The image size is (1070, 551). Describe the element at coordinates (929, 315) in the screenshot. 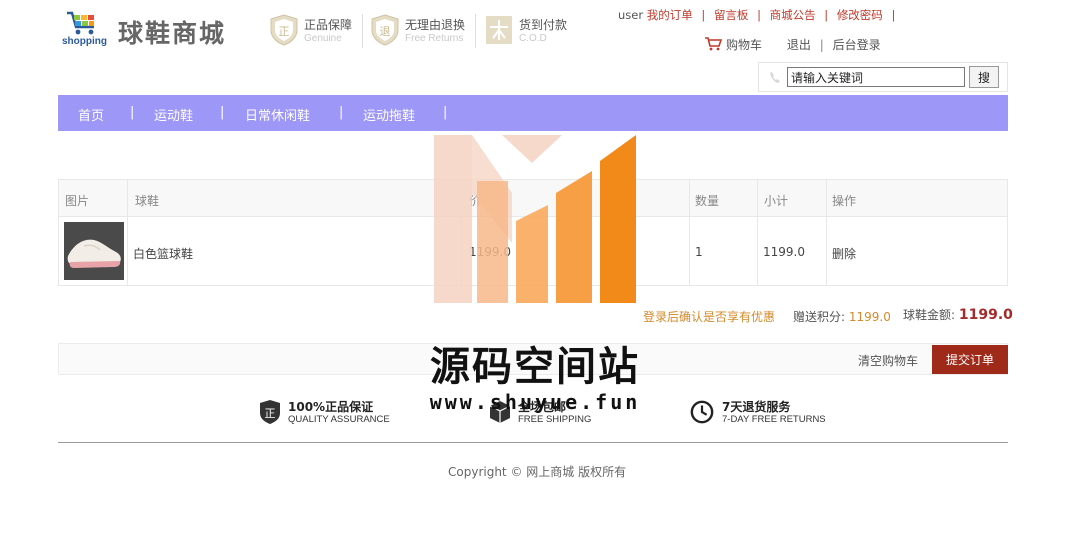

I see `total-label: 球鞋金额:` at that location.